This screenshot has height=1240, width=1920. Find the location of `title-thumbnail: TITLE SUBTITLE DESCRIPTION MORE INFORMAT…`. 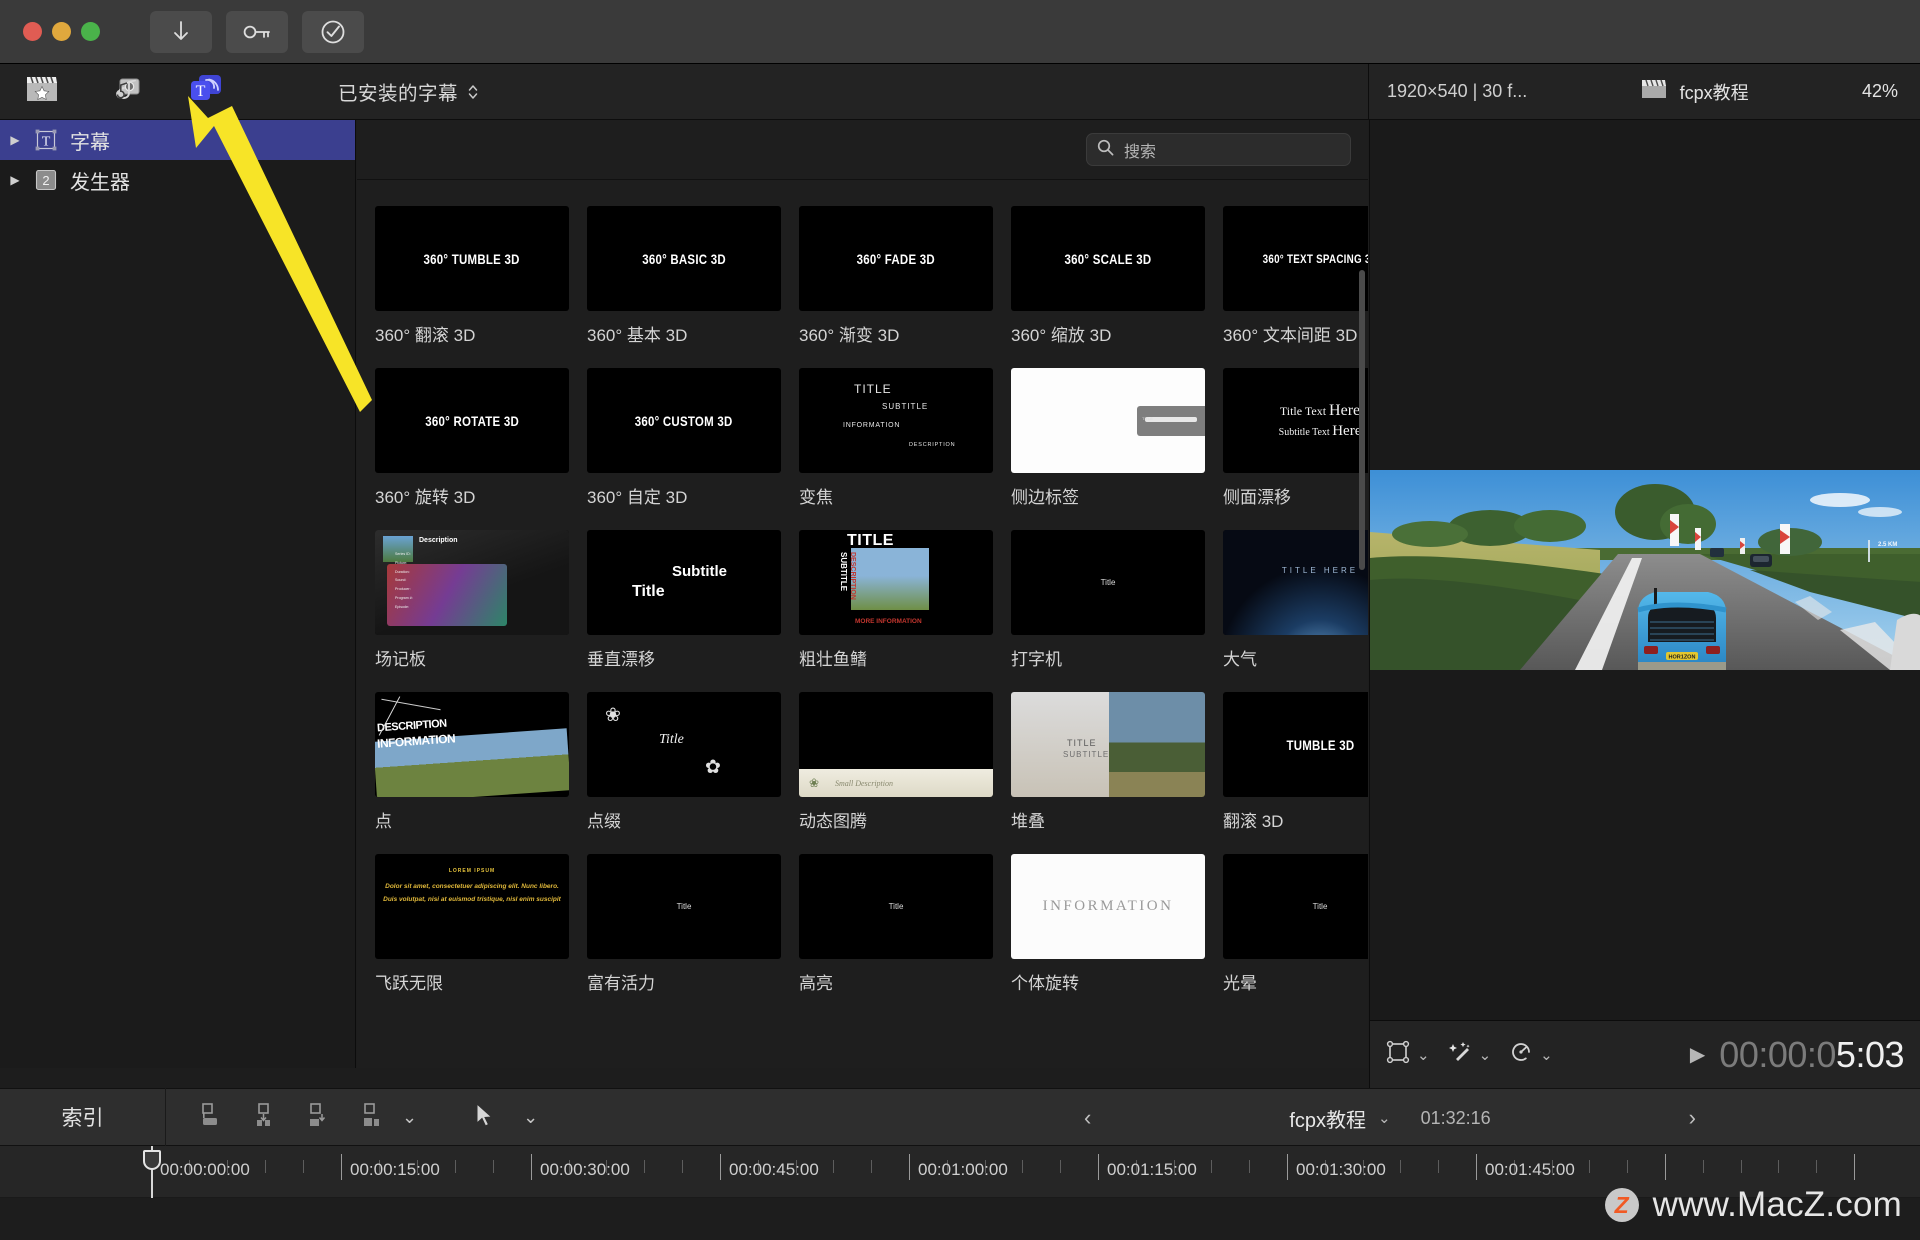

title-thumbnail: TITLE SUBTITLE DESCRIPTION MORE INFORMAT… is located at coordinates (896, 582).